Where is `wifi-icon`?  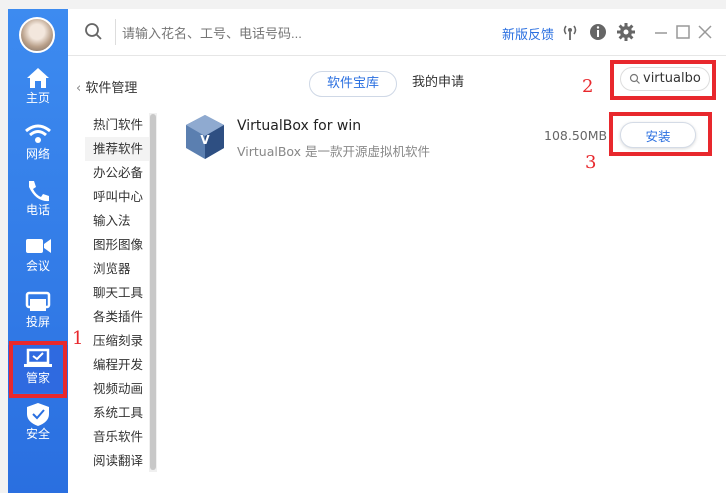
wifi-icon is located at coordinates (38, 133).